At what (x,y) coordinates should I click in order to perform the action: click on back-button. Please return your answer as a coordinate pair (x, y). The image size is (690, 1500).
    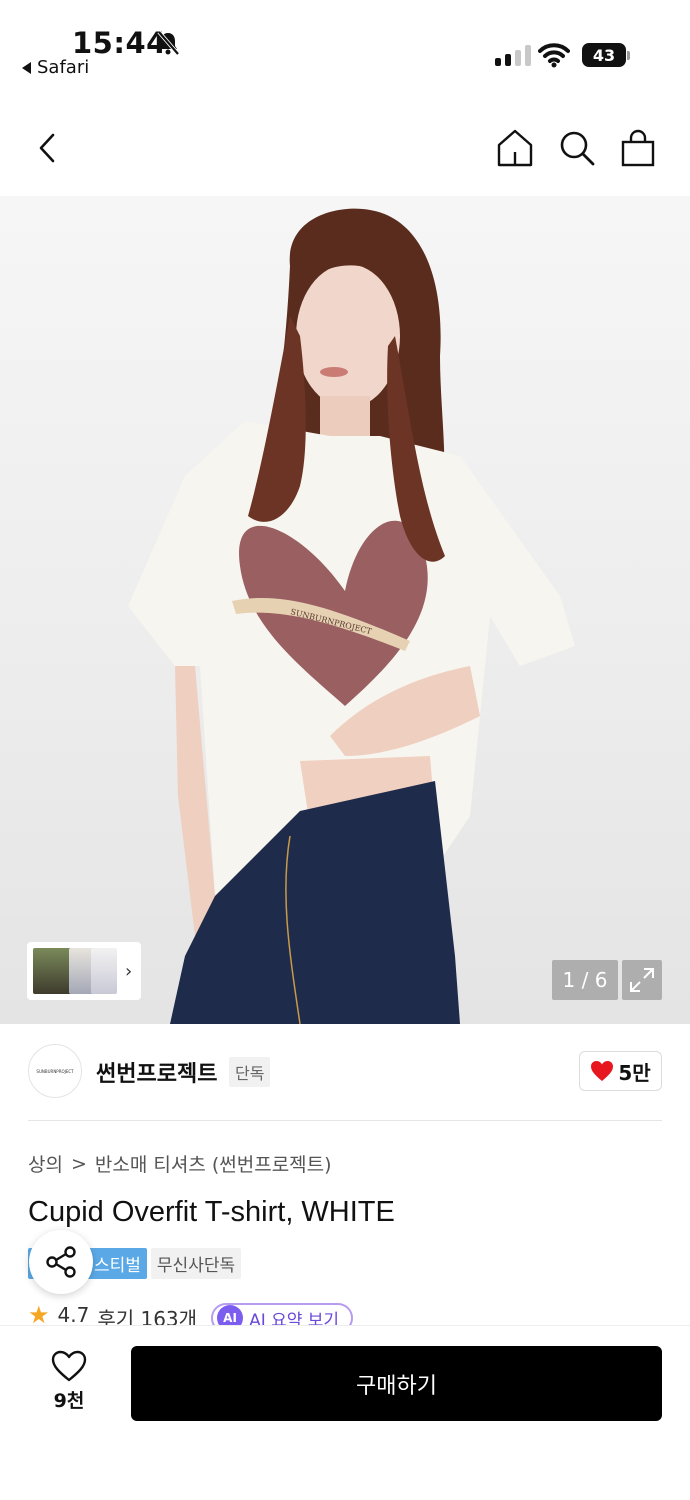
    Looking at the image, I should click on (48, 148).